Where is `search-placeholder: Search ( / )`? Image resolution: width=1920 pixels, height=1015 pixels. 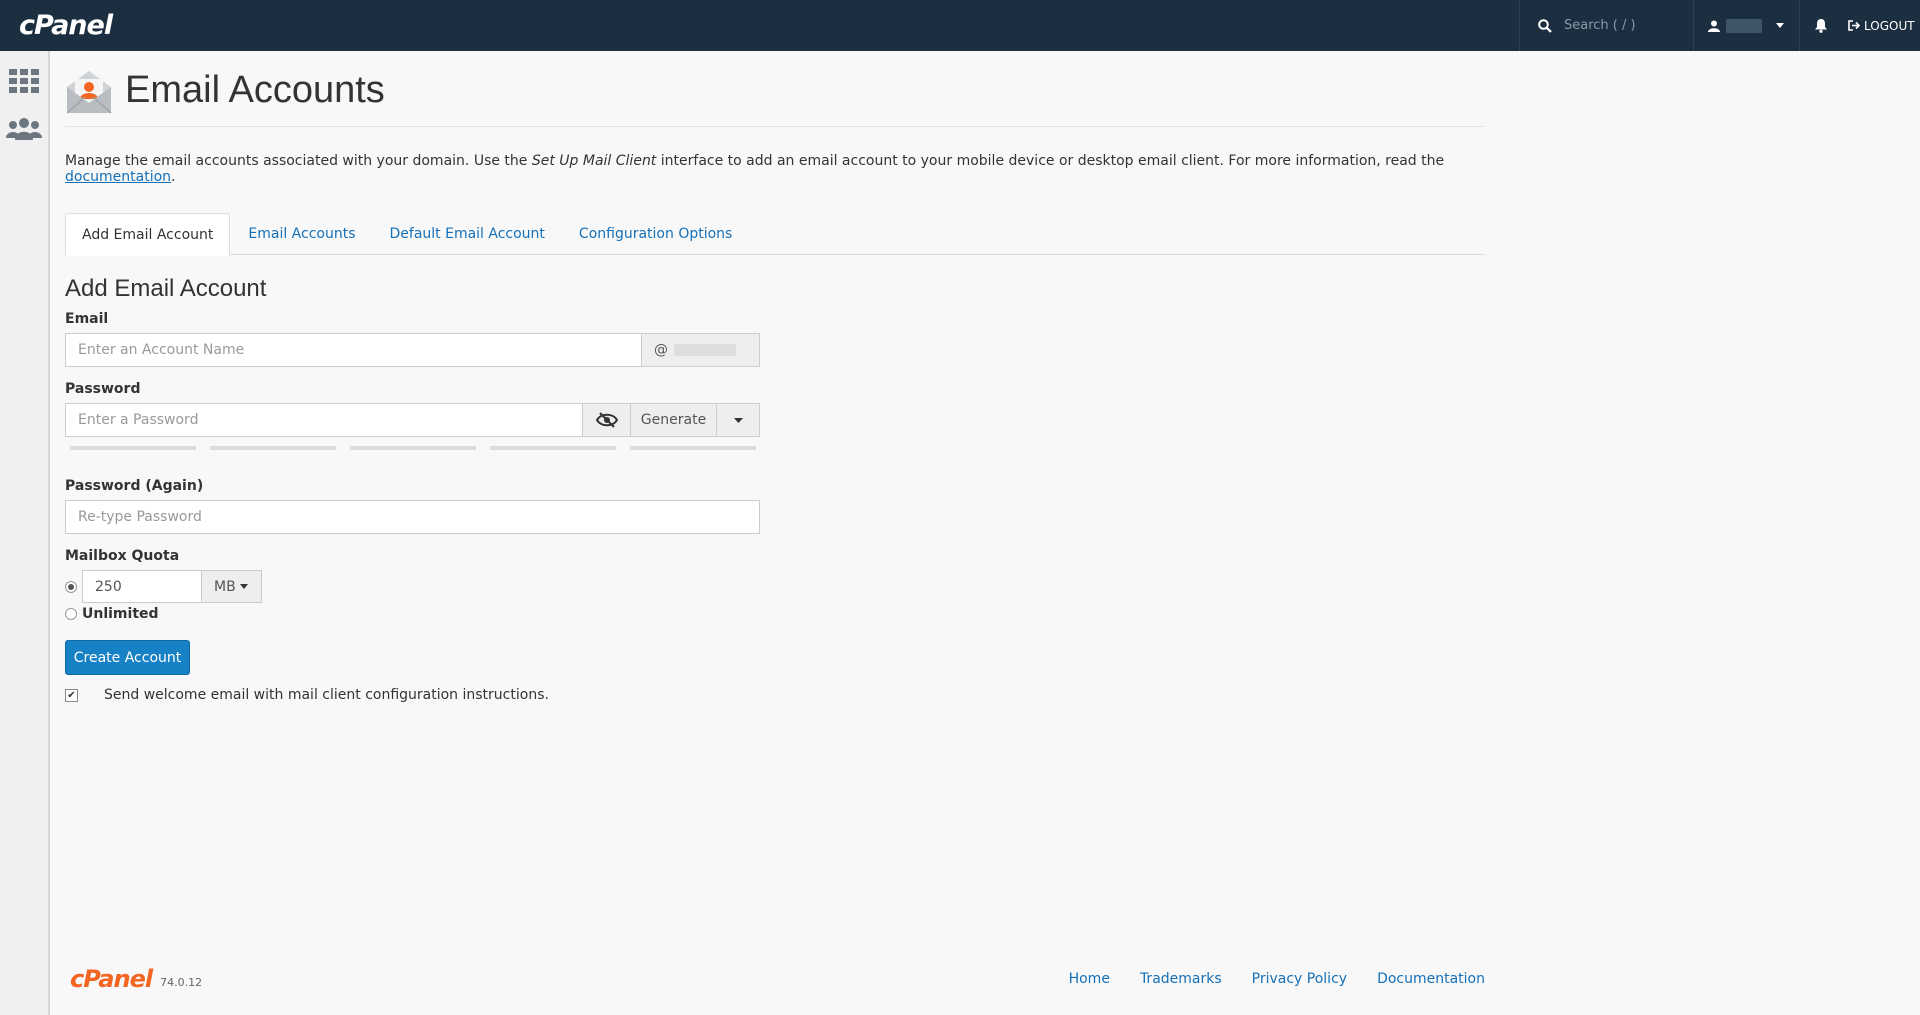 search-placeholder: Search ( / ) is located at coordinates (1600, 25).